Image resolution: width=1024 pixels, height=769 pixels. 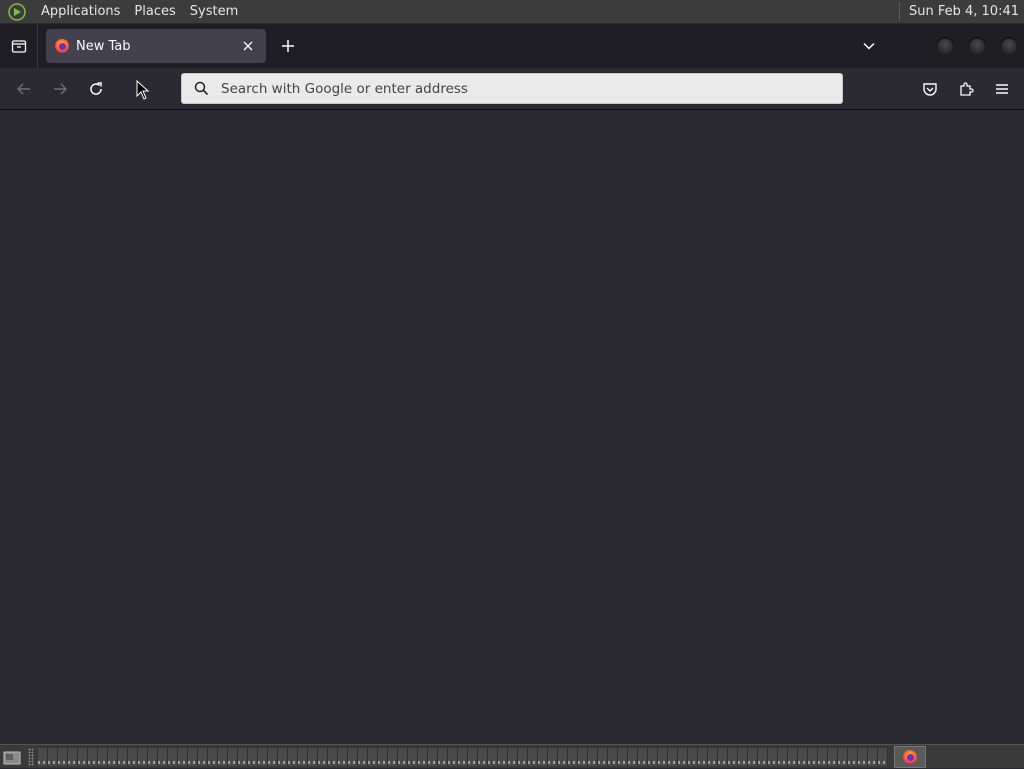 I want to click on taskbar-firefox-button, so click(x=910, y=756).